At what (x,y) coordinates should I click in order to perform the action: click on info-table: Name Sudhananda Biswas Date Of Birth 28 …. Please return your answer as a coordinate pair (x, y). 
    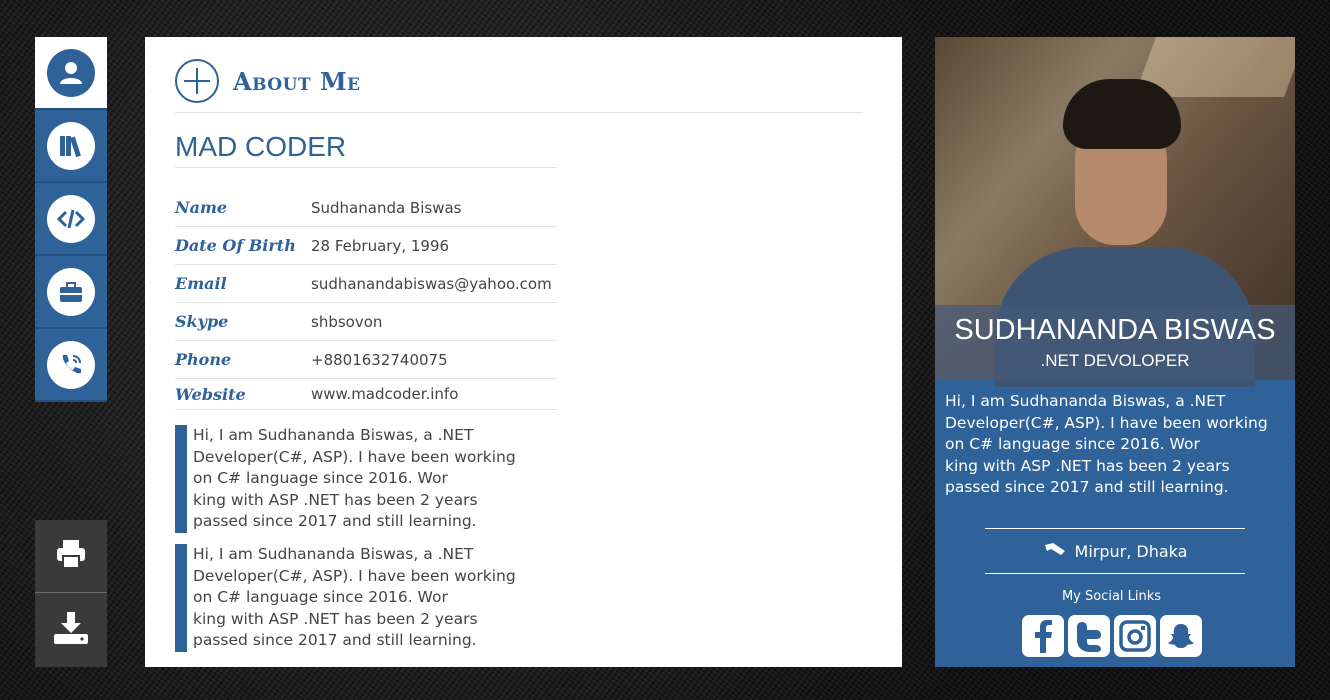
    Looking at the image, I should click on (366, 299).